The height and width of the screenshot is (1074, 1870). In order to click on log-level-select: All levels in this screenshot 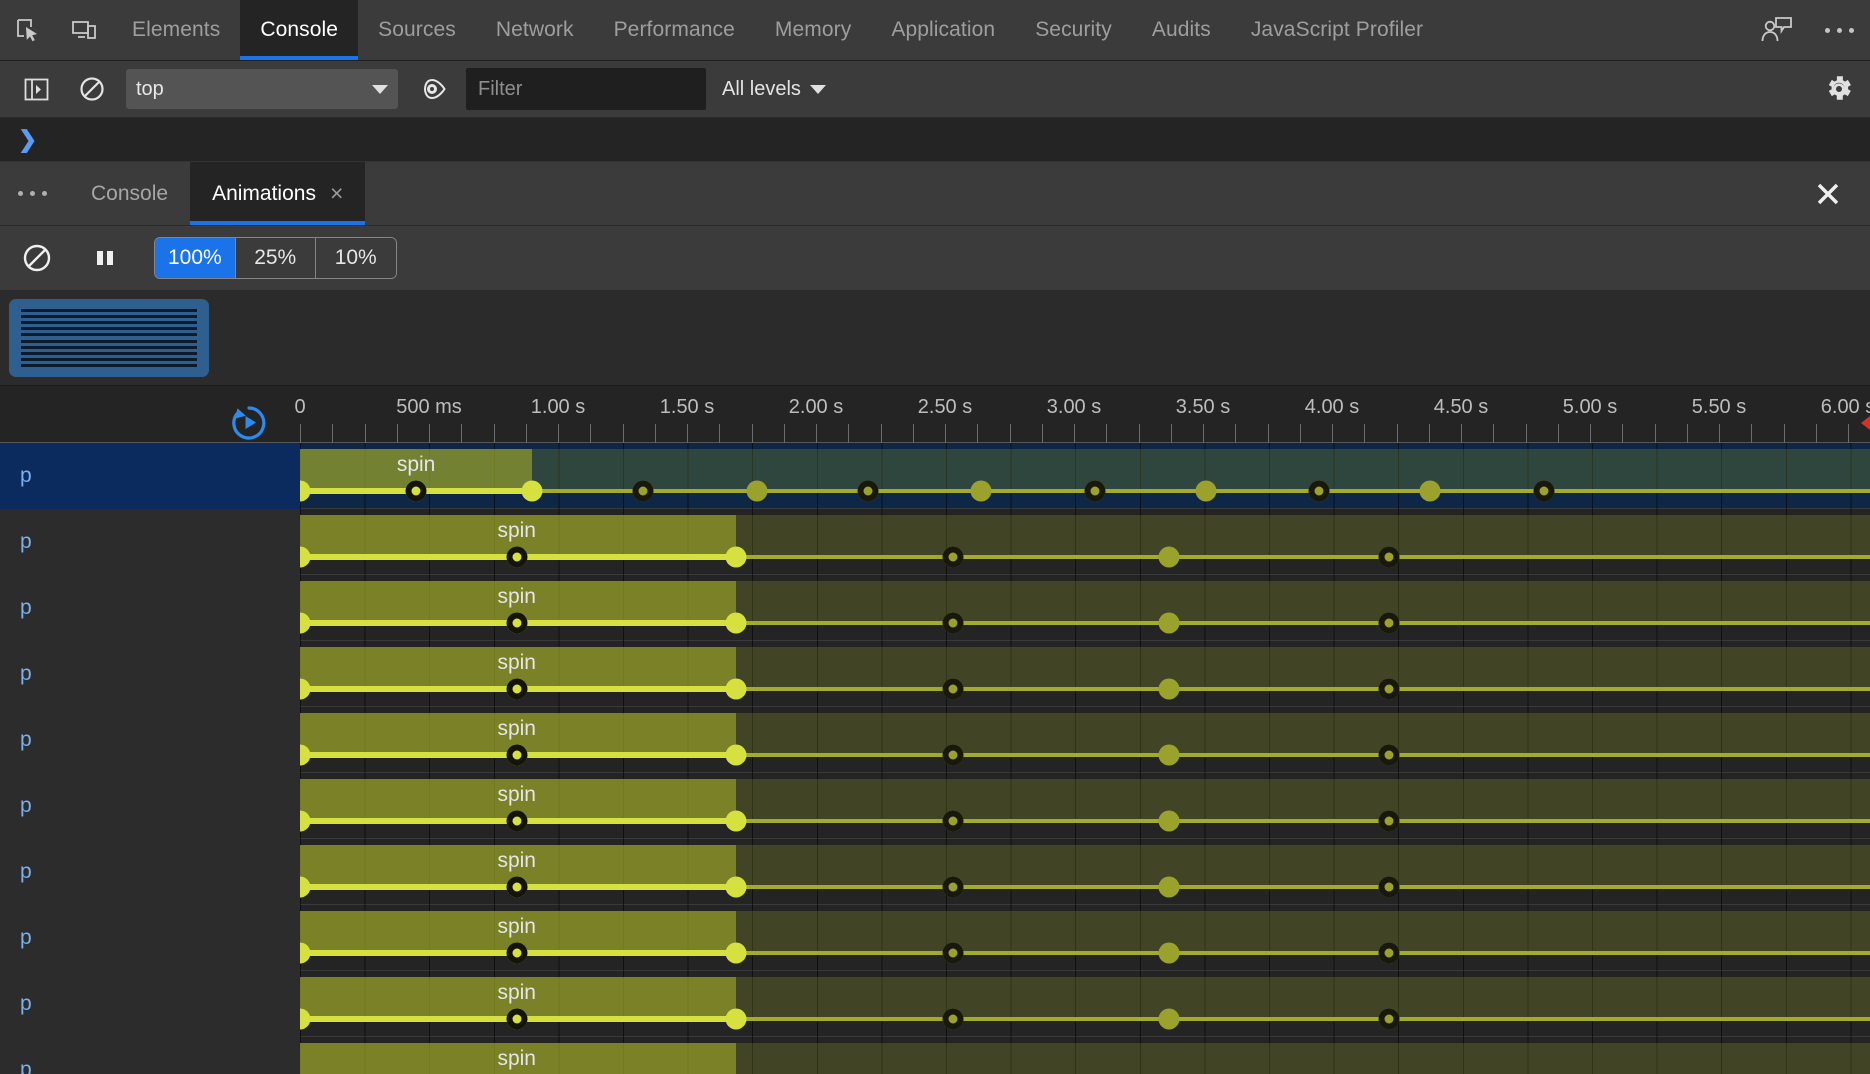, I will do `click(774, 89)`.